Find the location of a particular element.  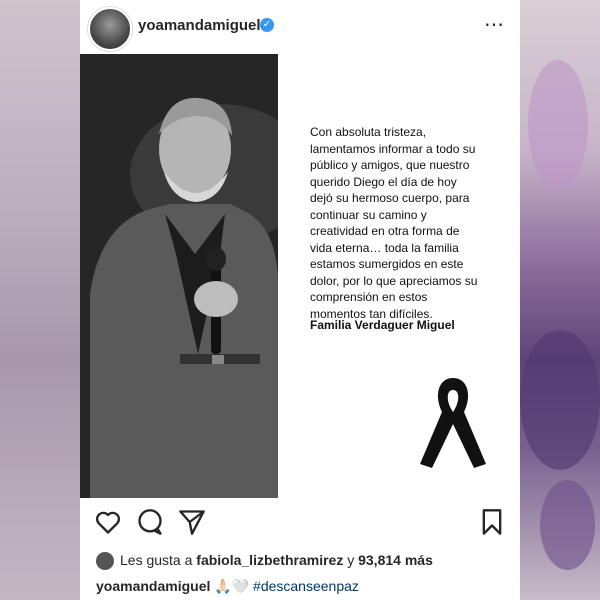

likes-prefix: Les gusta a is located at coordinates (156, 560).